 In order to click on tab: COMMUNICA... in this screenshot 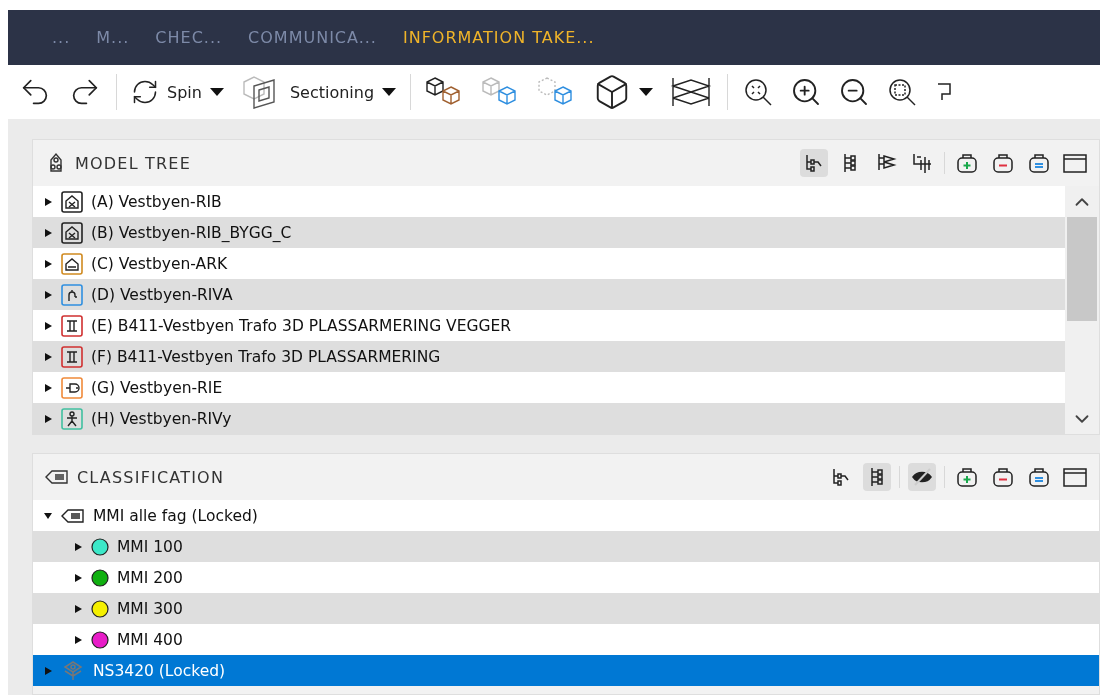, I will do `click(312, 37)`.